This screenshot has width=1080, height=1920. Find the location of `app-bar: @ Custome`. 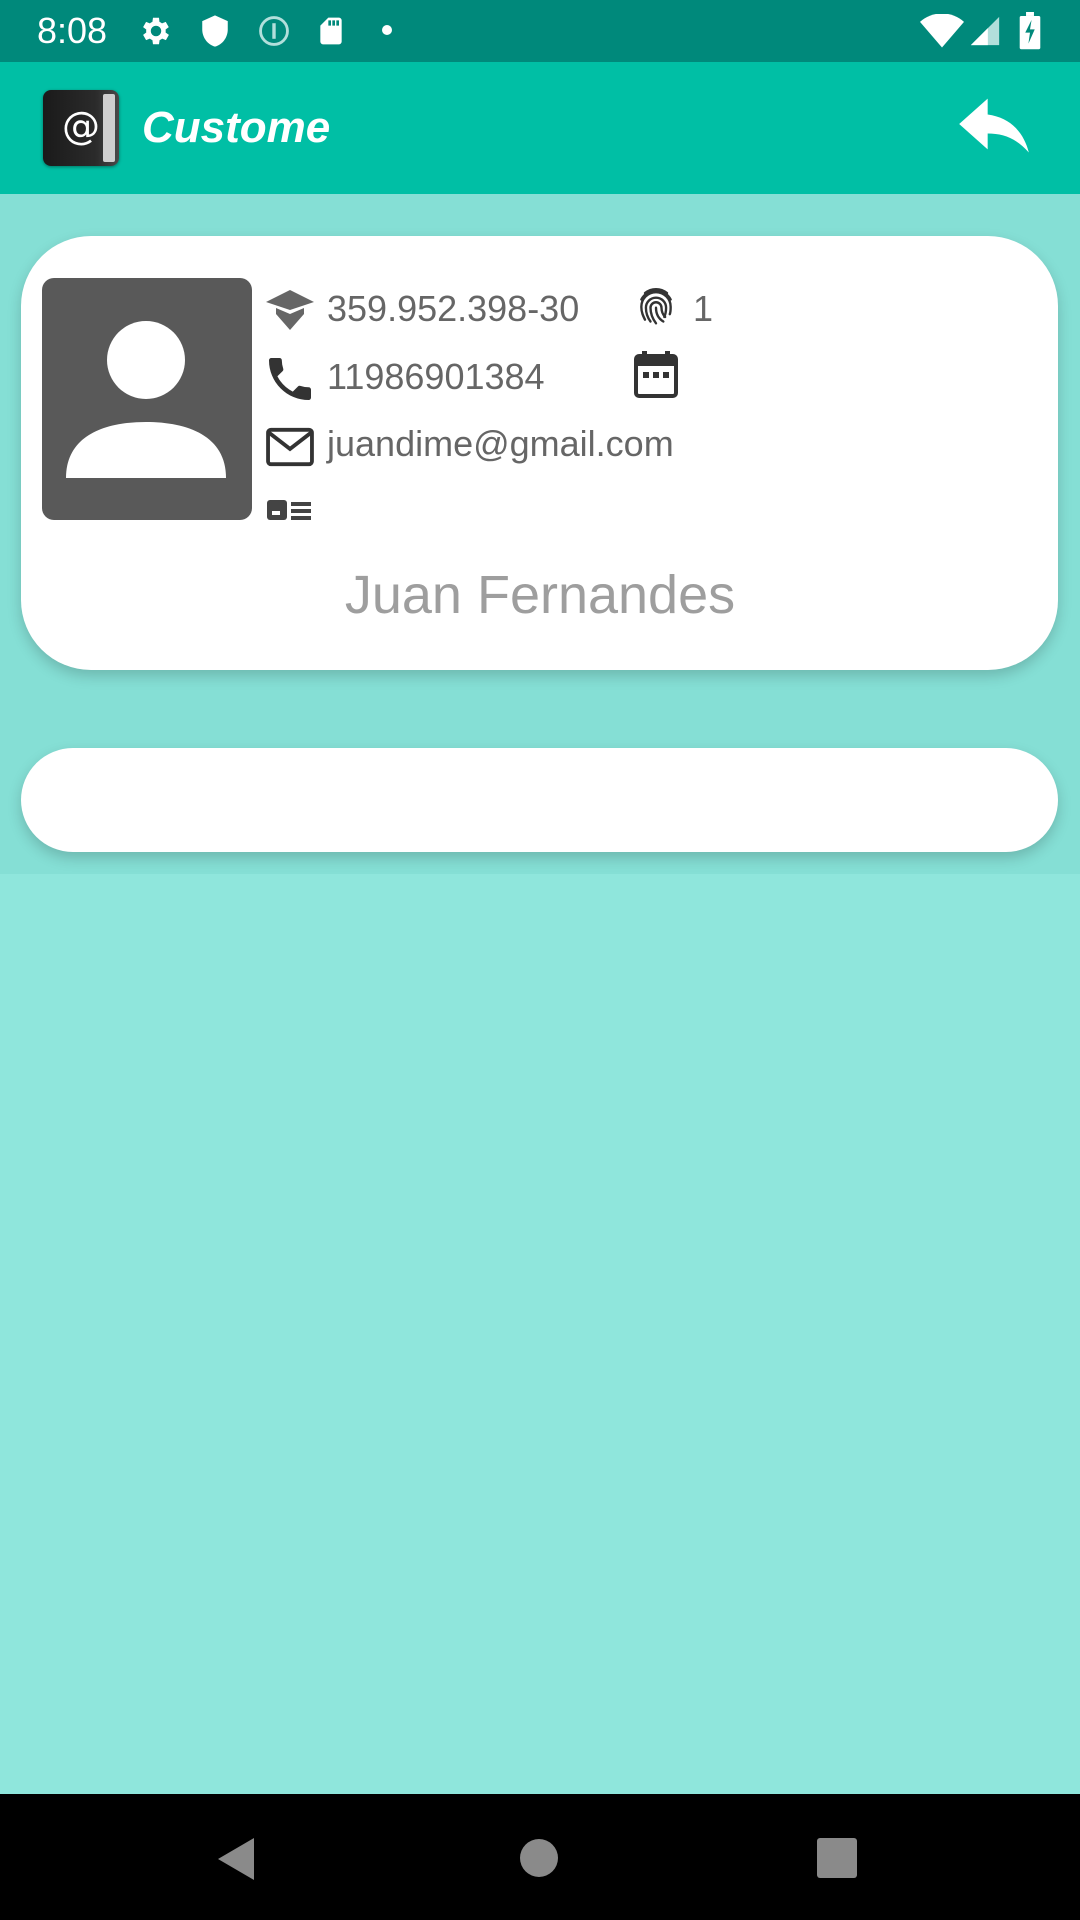

app-bar: @ Custome is located at coordinates (540, 128).